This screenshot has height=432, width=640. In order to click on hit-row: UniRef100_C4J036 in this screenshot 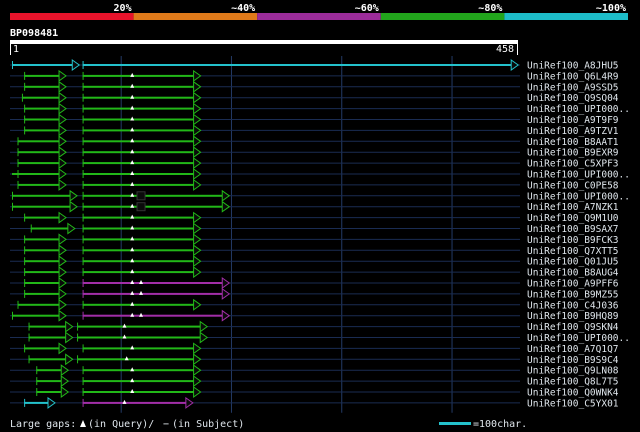, I will do `click(314, 305)`.